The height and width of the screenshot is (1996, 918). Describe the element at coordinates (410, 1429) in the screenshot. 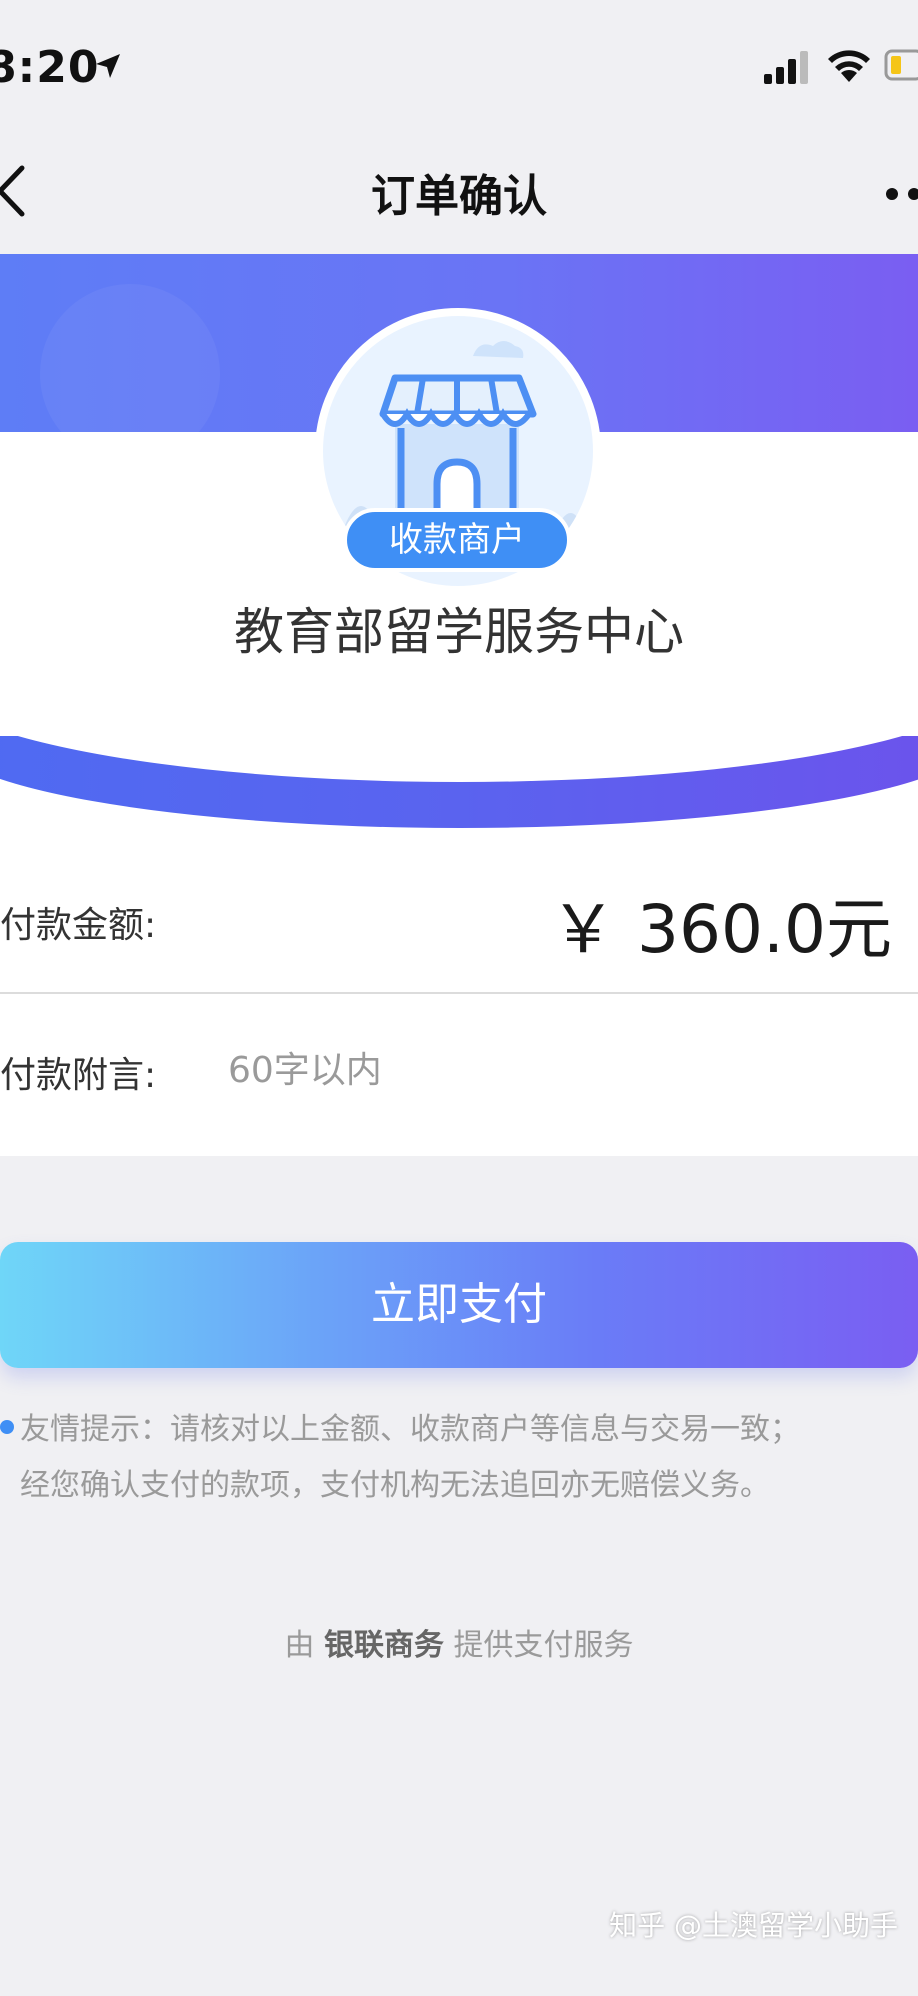

I see `tip-line-1: 友情提示：请核对以上金额、收款商户等信息与交易一致；` at that location.